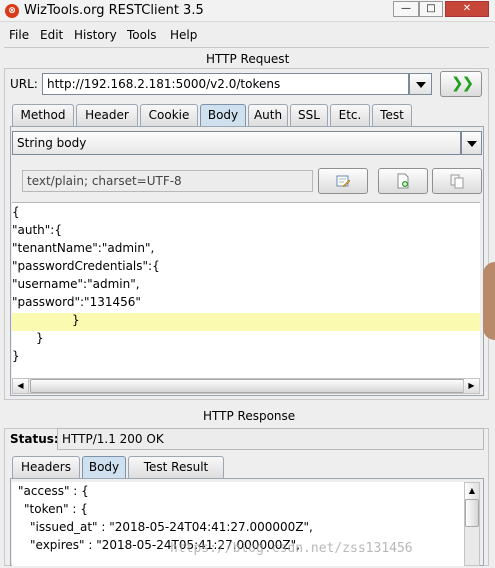 This screenshot has height=568, width=495. I want to click on status-field: HTTP/1.1 200 OK, so click(270, 439).